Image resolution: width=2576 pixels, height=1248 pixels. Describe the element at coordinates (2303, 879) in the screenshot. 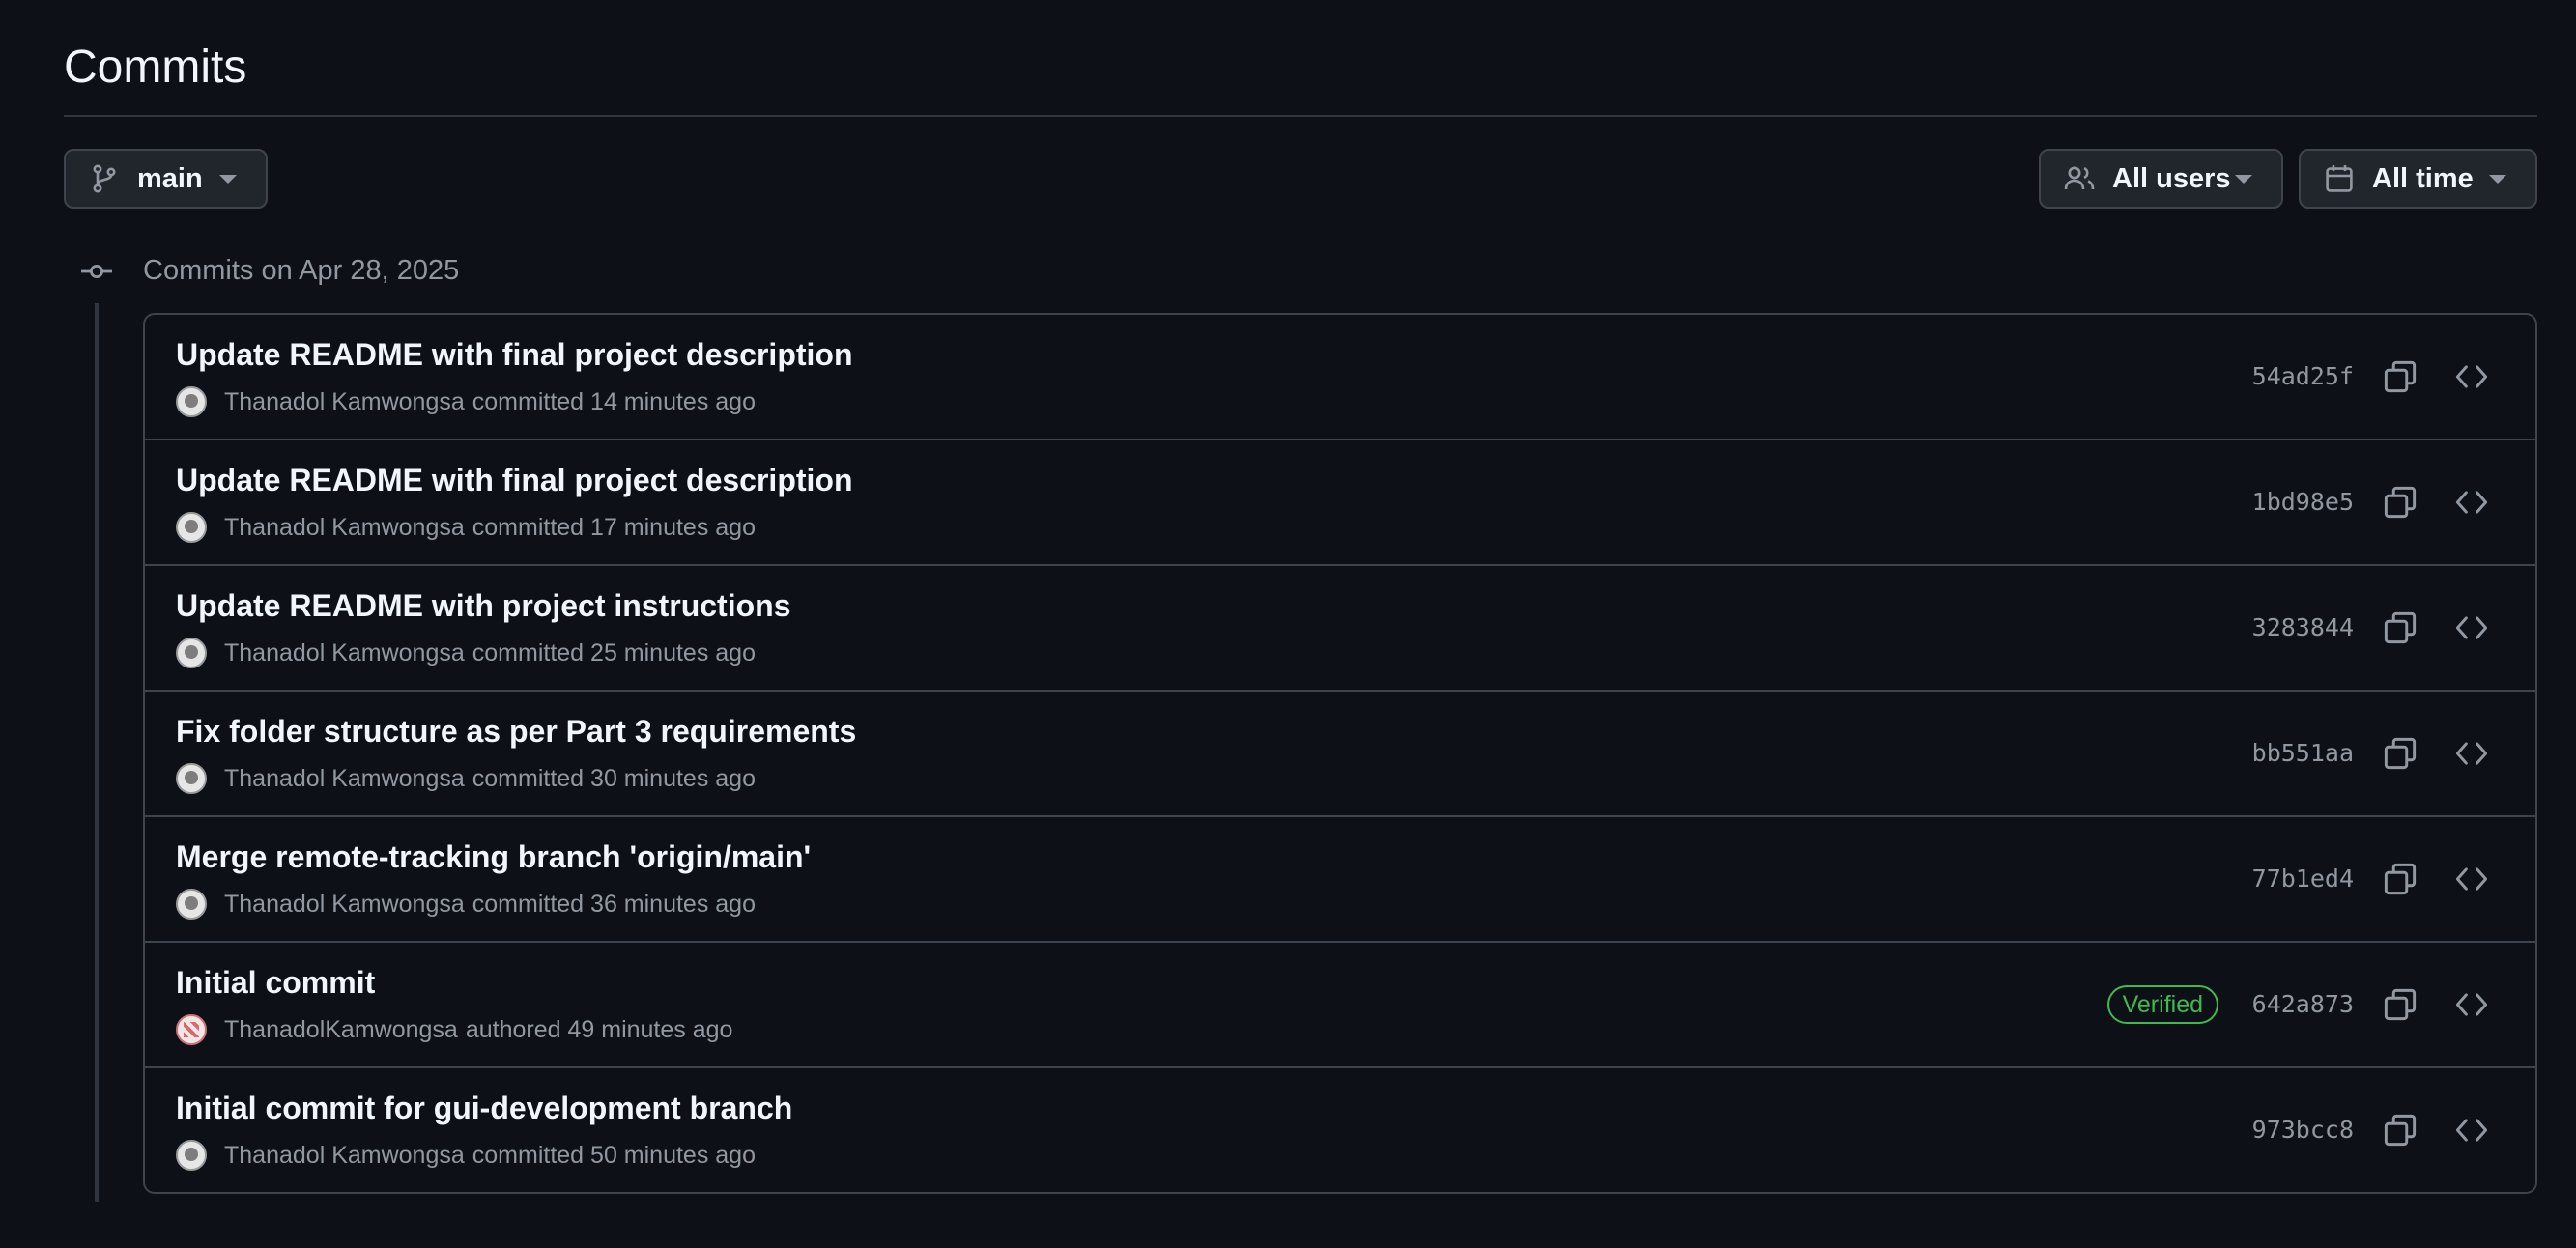

I see `commit-sha-link: 77b1ed4` at that location.